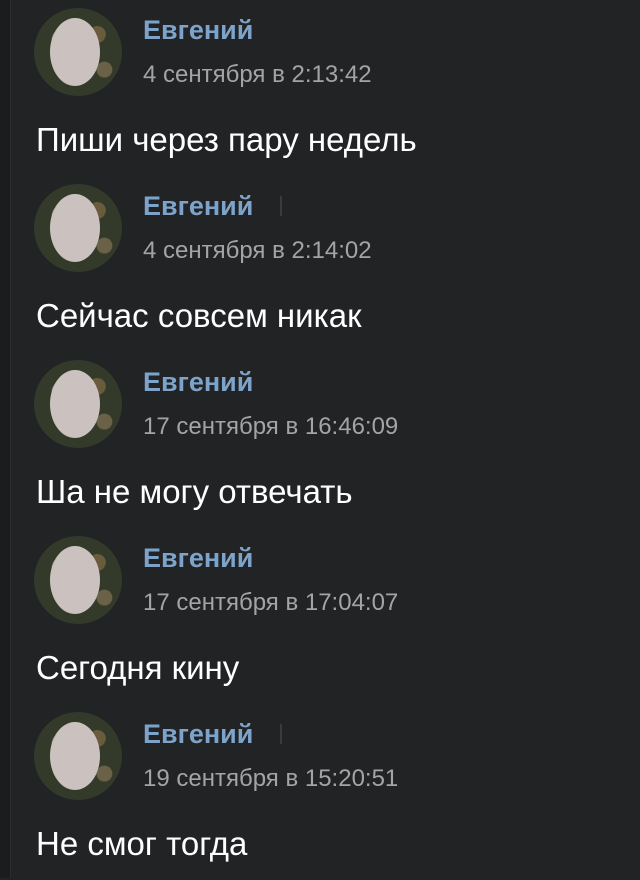 The width and height of the screenshot is (640, 880). I want to click on message-timestamp: 19 сентября в 15:20:51, so click(270, 779).